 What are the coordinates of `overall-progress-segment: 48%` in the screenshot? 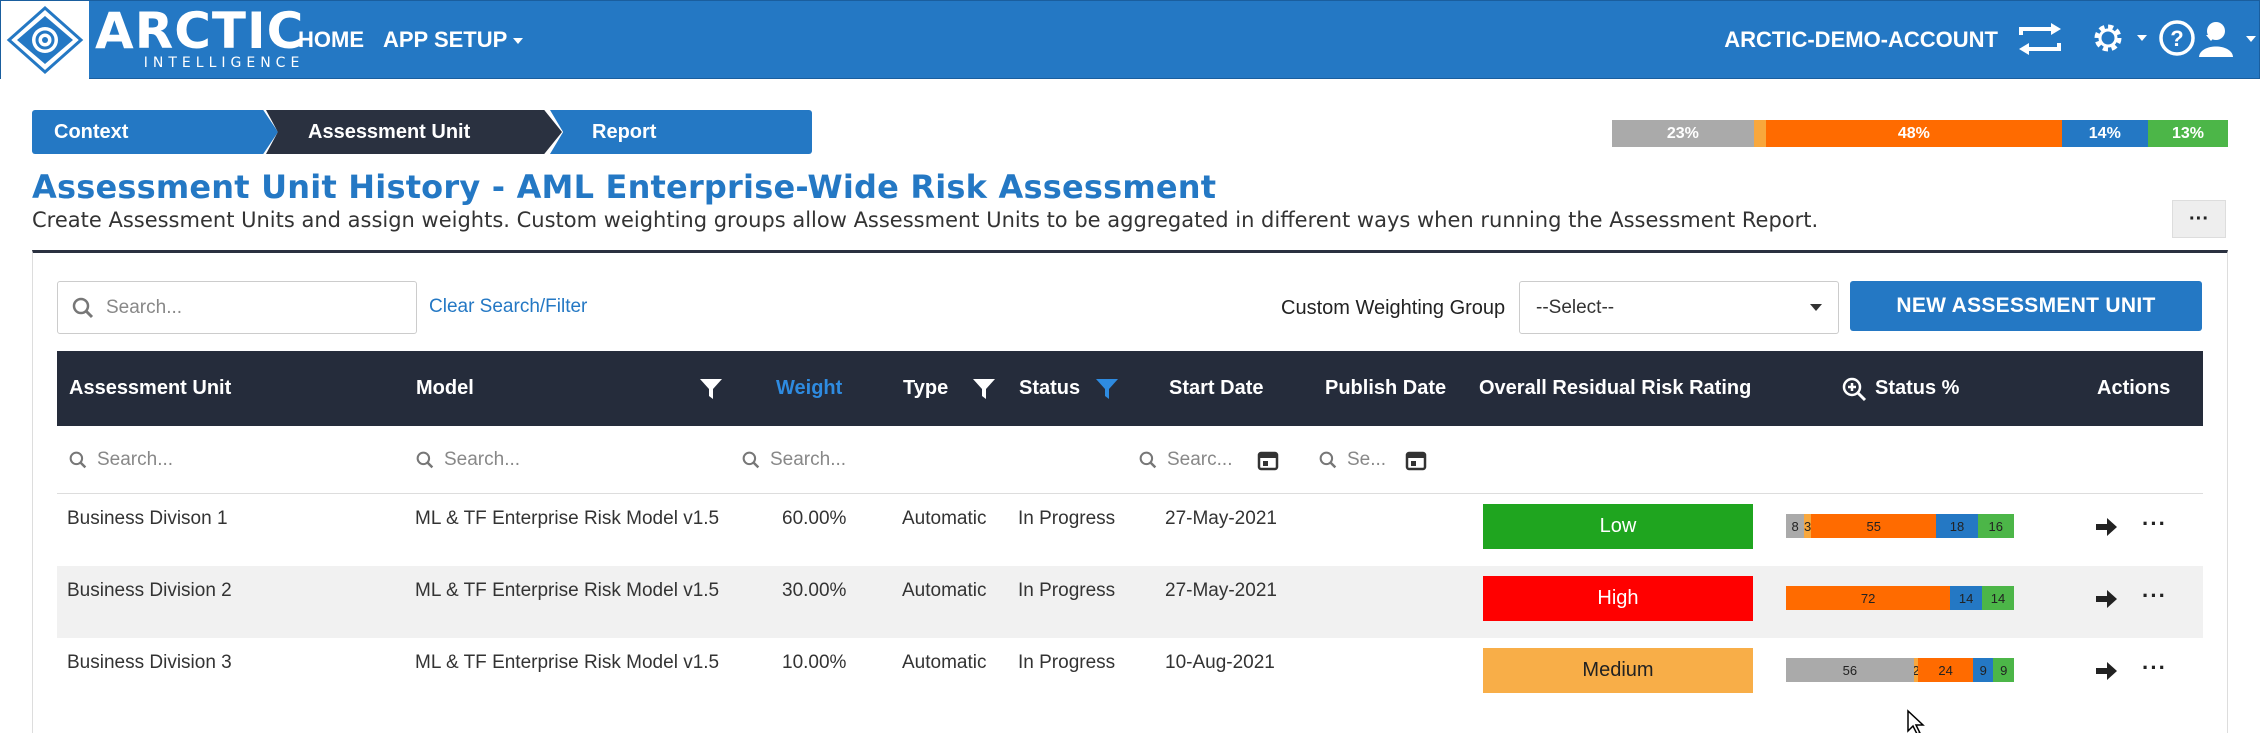 It's located at (1914, 133).